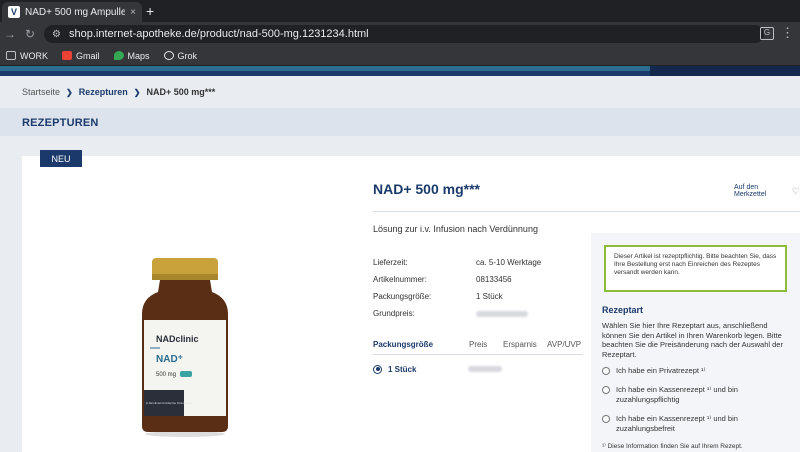 Image resolution: width=800 pixels, height=452 pixels. I want to click on site-info-icon: ⚙, so click(56, 34).